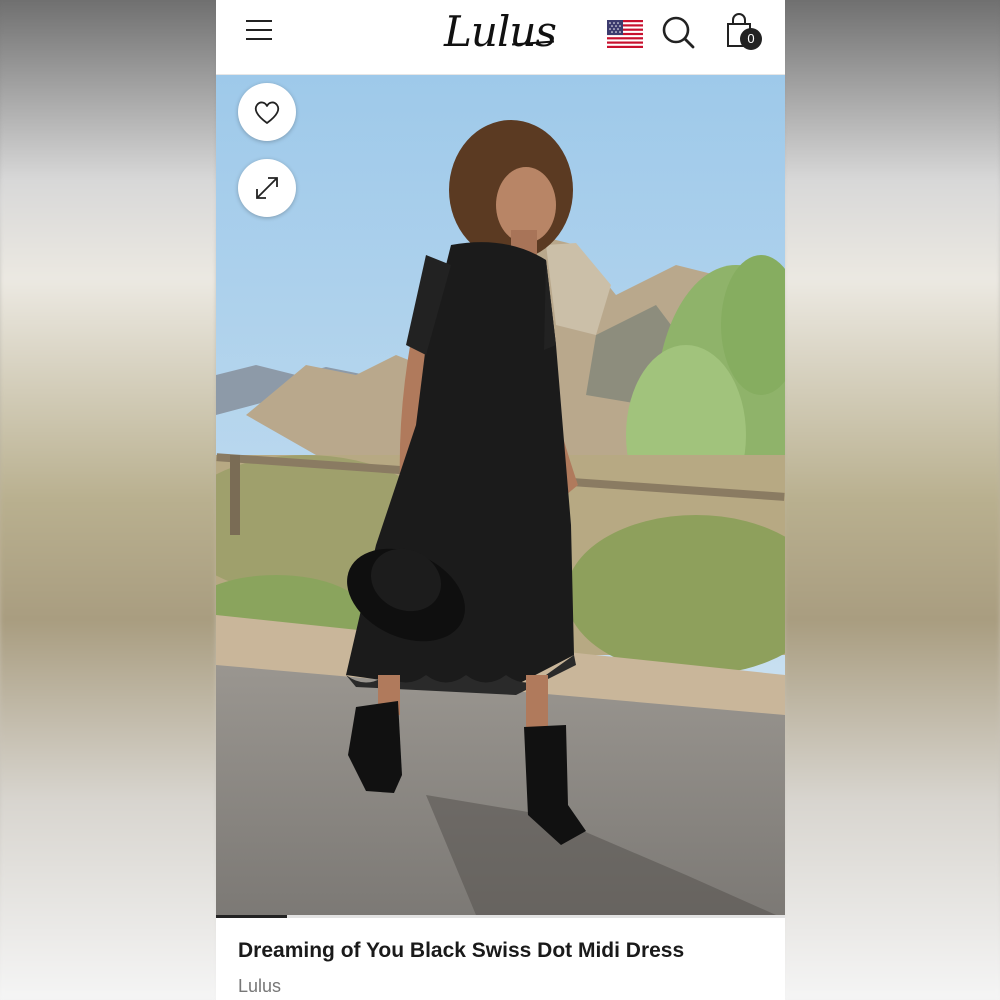 Image resolution: width=1000 pixels, height=1000 pixels. I want to click on expand-image-button, so click(267, 188).